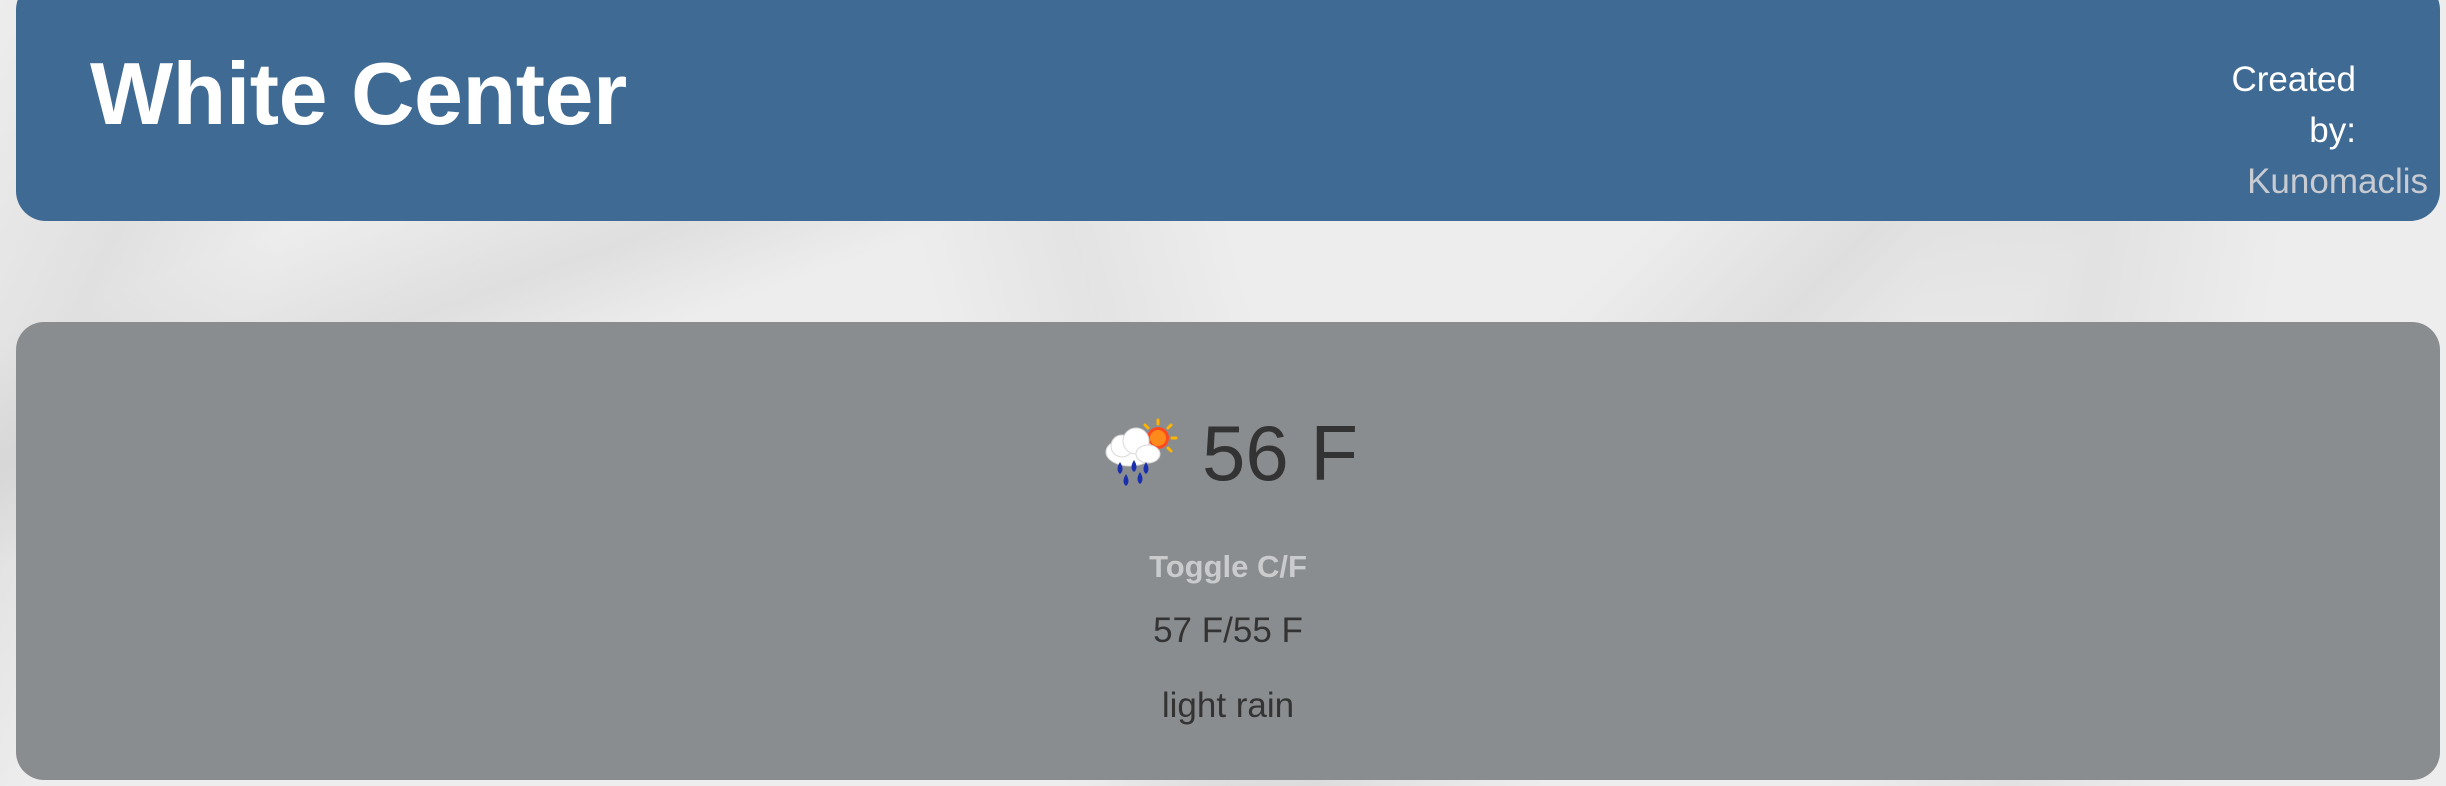 The width and height of the screenshot is (2446, 786). What do you see at coordinates (1280, 453) in the screenshot?
I see `current-temperature: 56 F` at bounding box center [1280, 453].